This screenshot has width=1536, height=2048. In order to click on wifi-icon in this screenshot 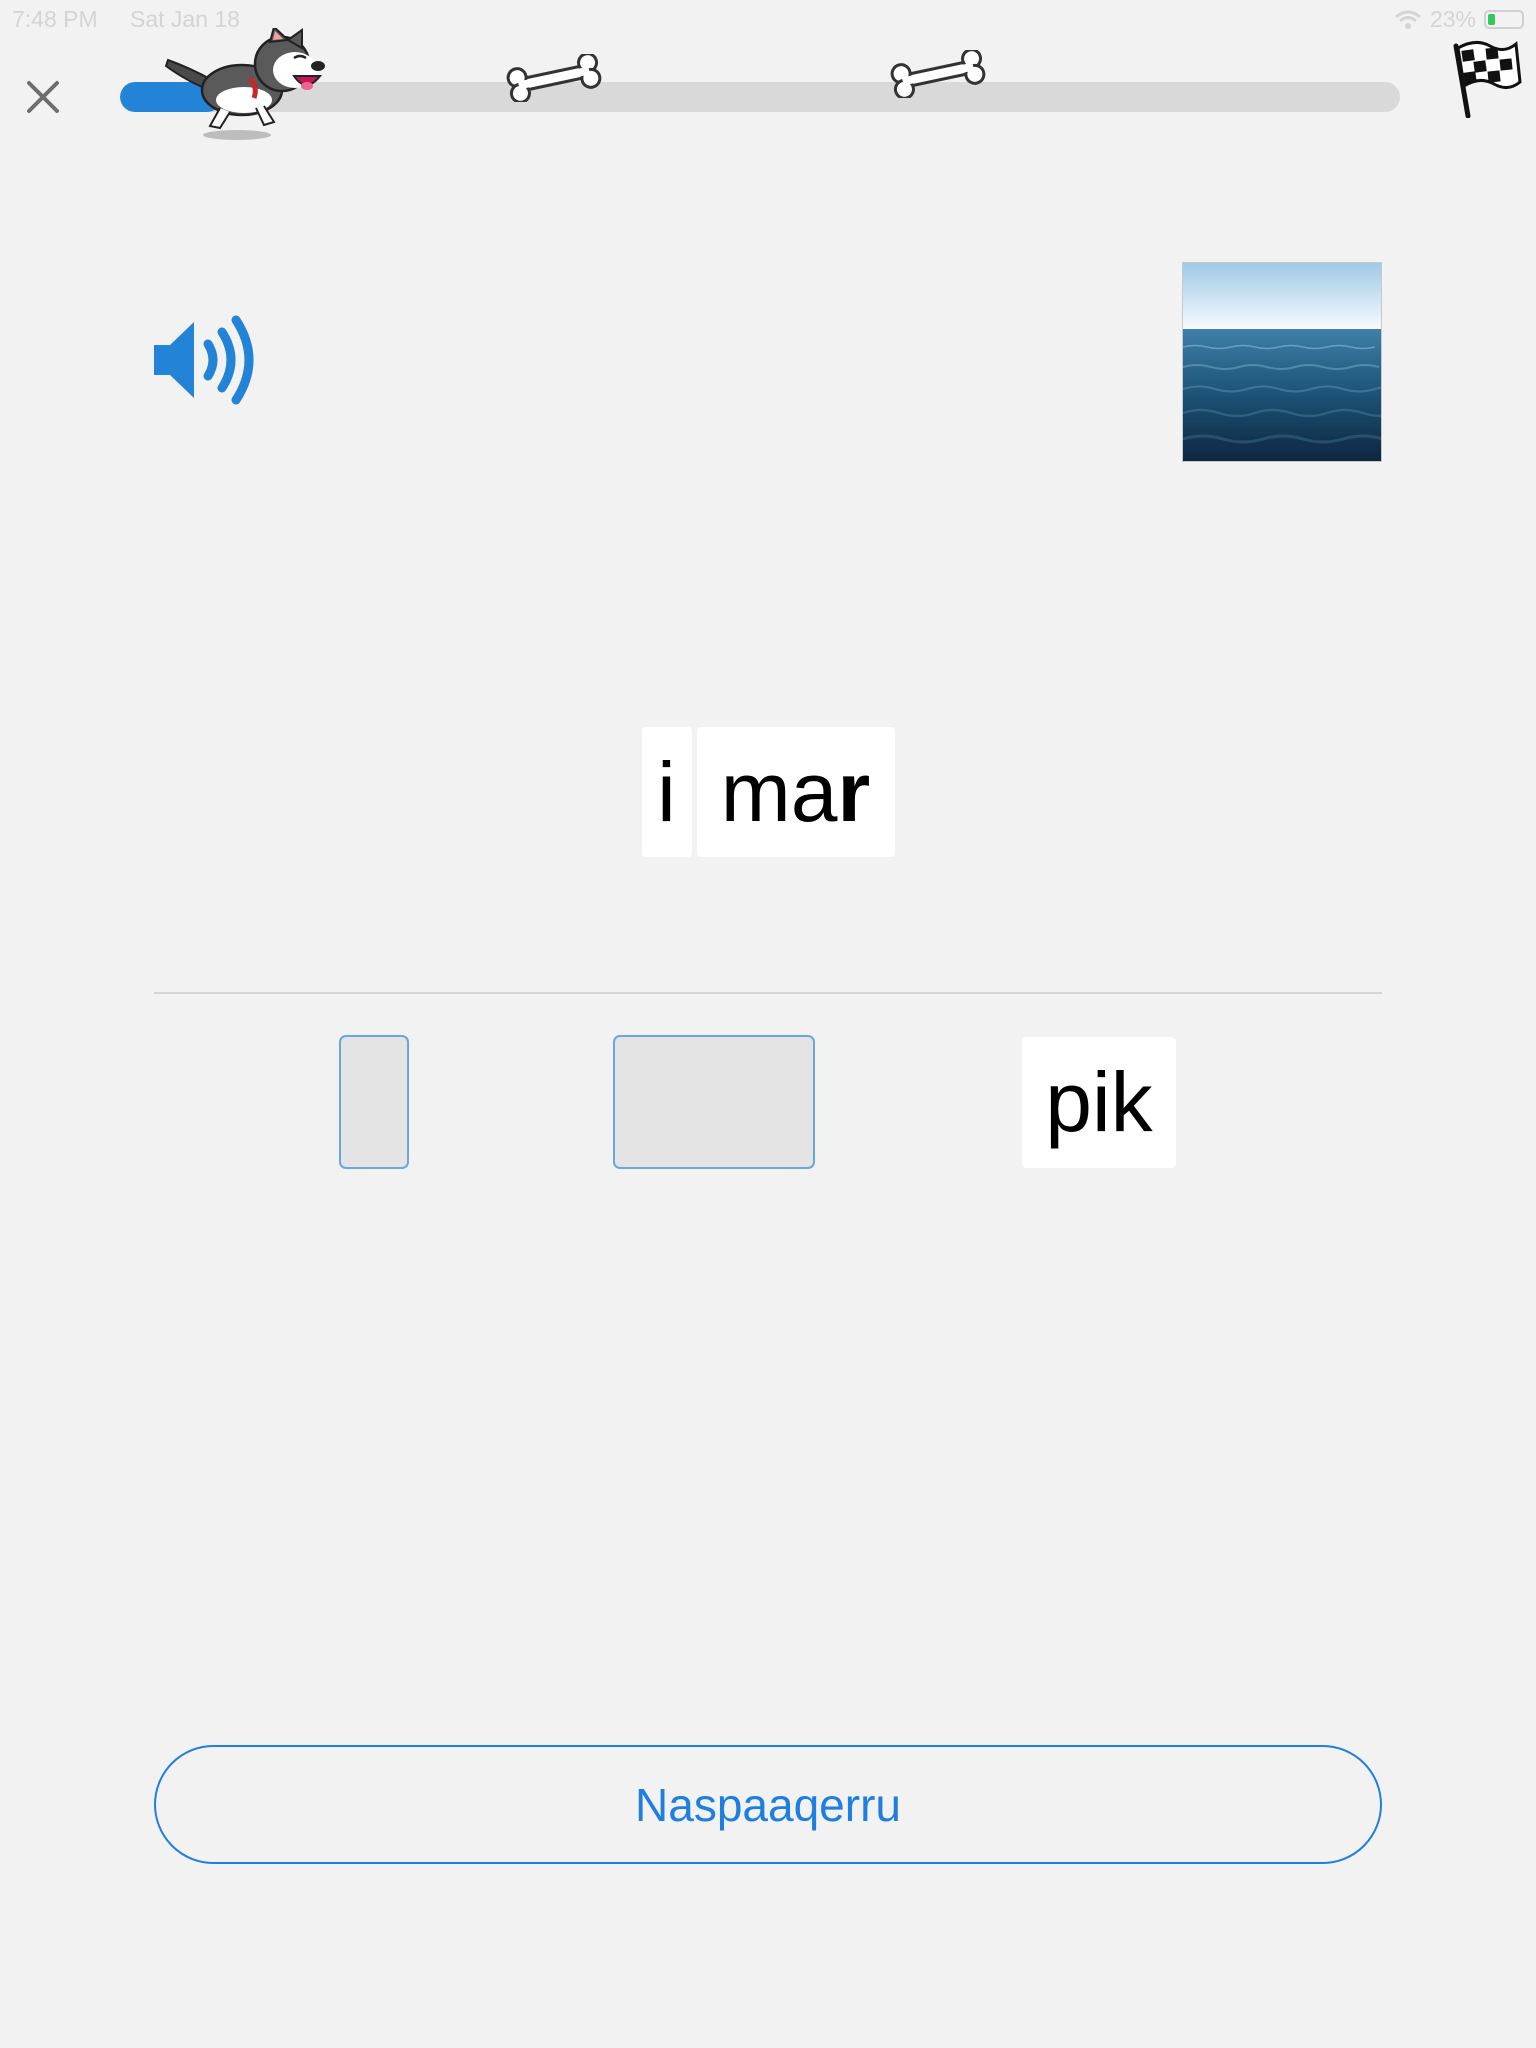, I will do `click(1407, 19)`.